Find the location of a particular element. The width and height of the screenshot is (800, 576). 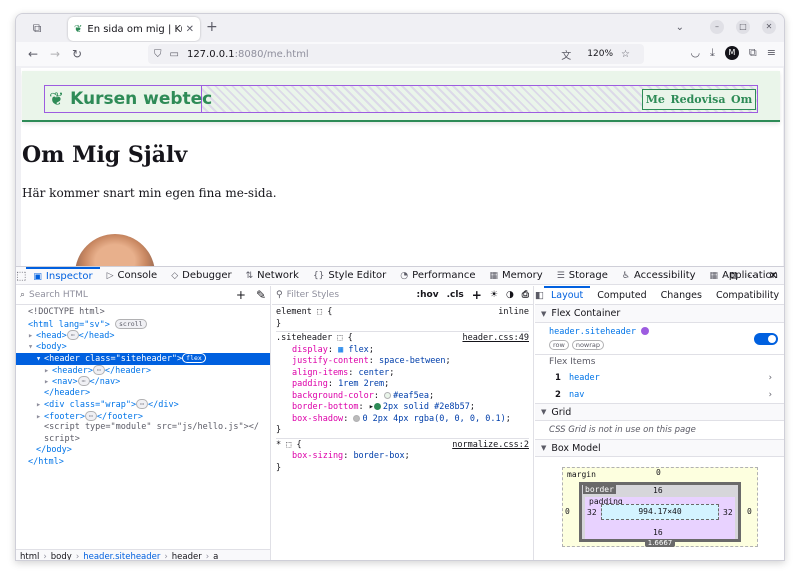

add-rule-icon: + is located at coordinates (477, 295).